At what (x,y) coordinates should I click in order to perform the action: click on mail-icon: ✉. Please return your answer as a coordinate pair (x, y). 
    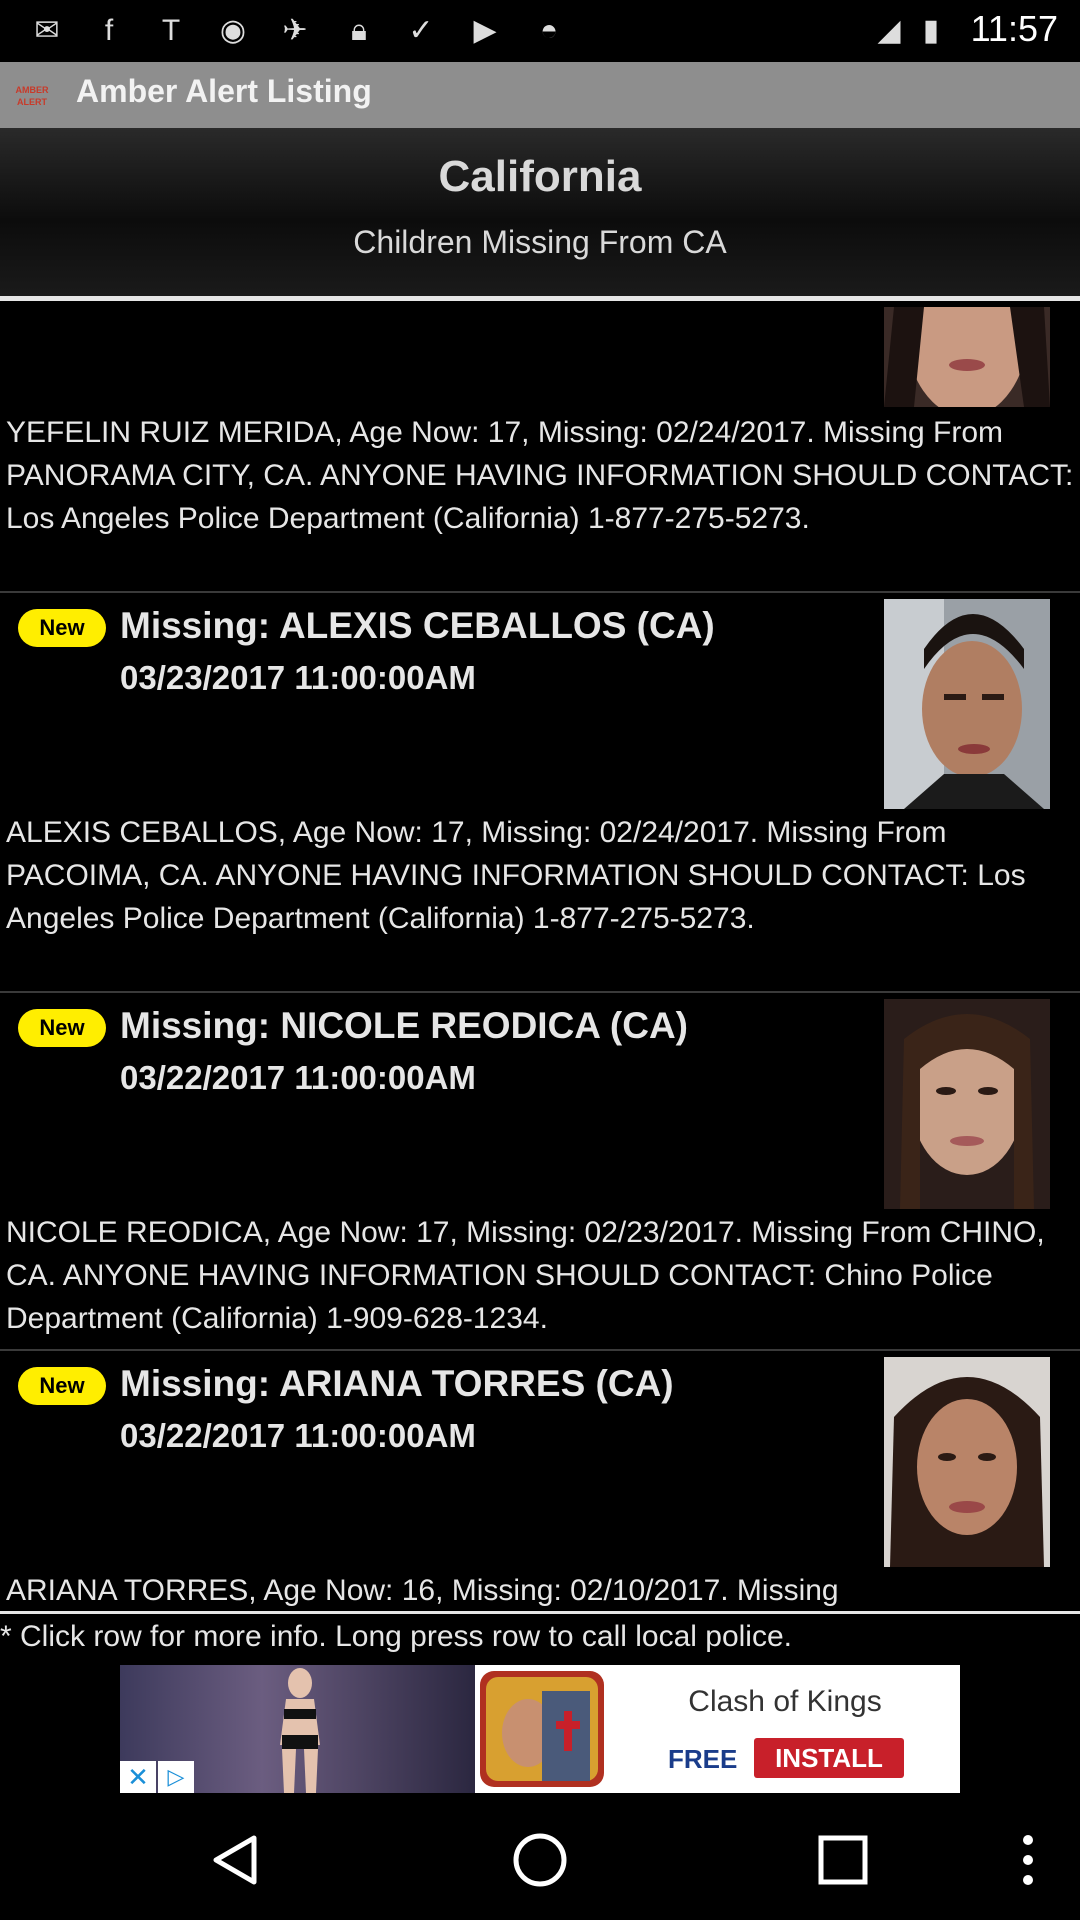
    Looking at the image, I should click on (47, 30).